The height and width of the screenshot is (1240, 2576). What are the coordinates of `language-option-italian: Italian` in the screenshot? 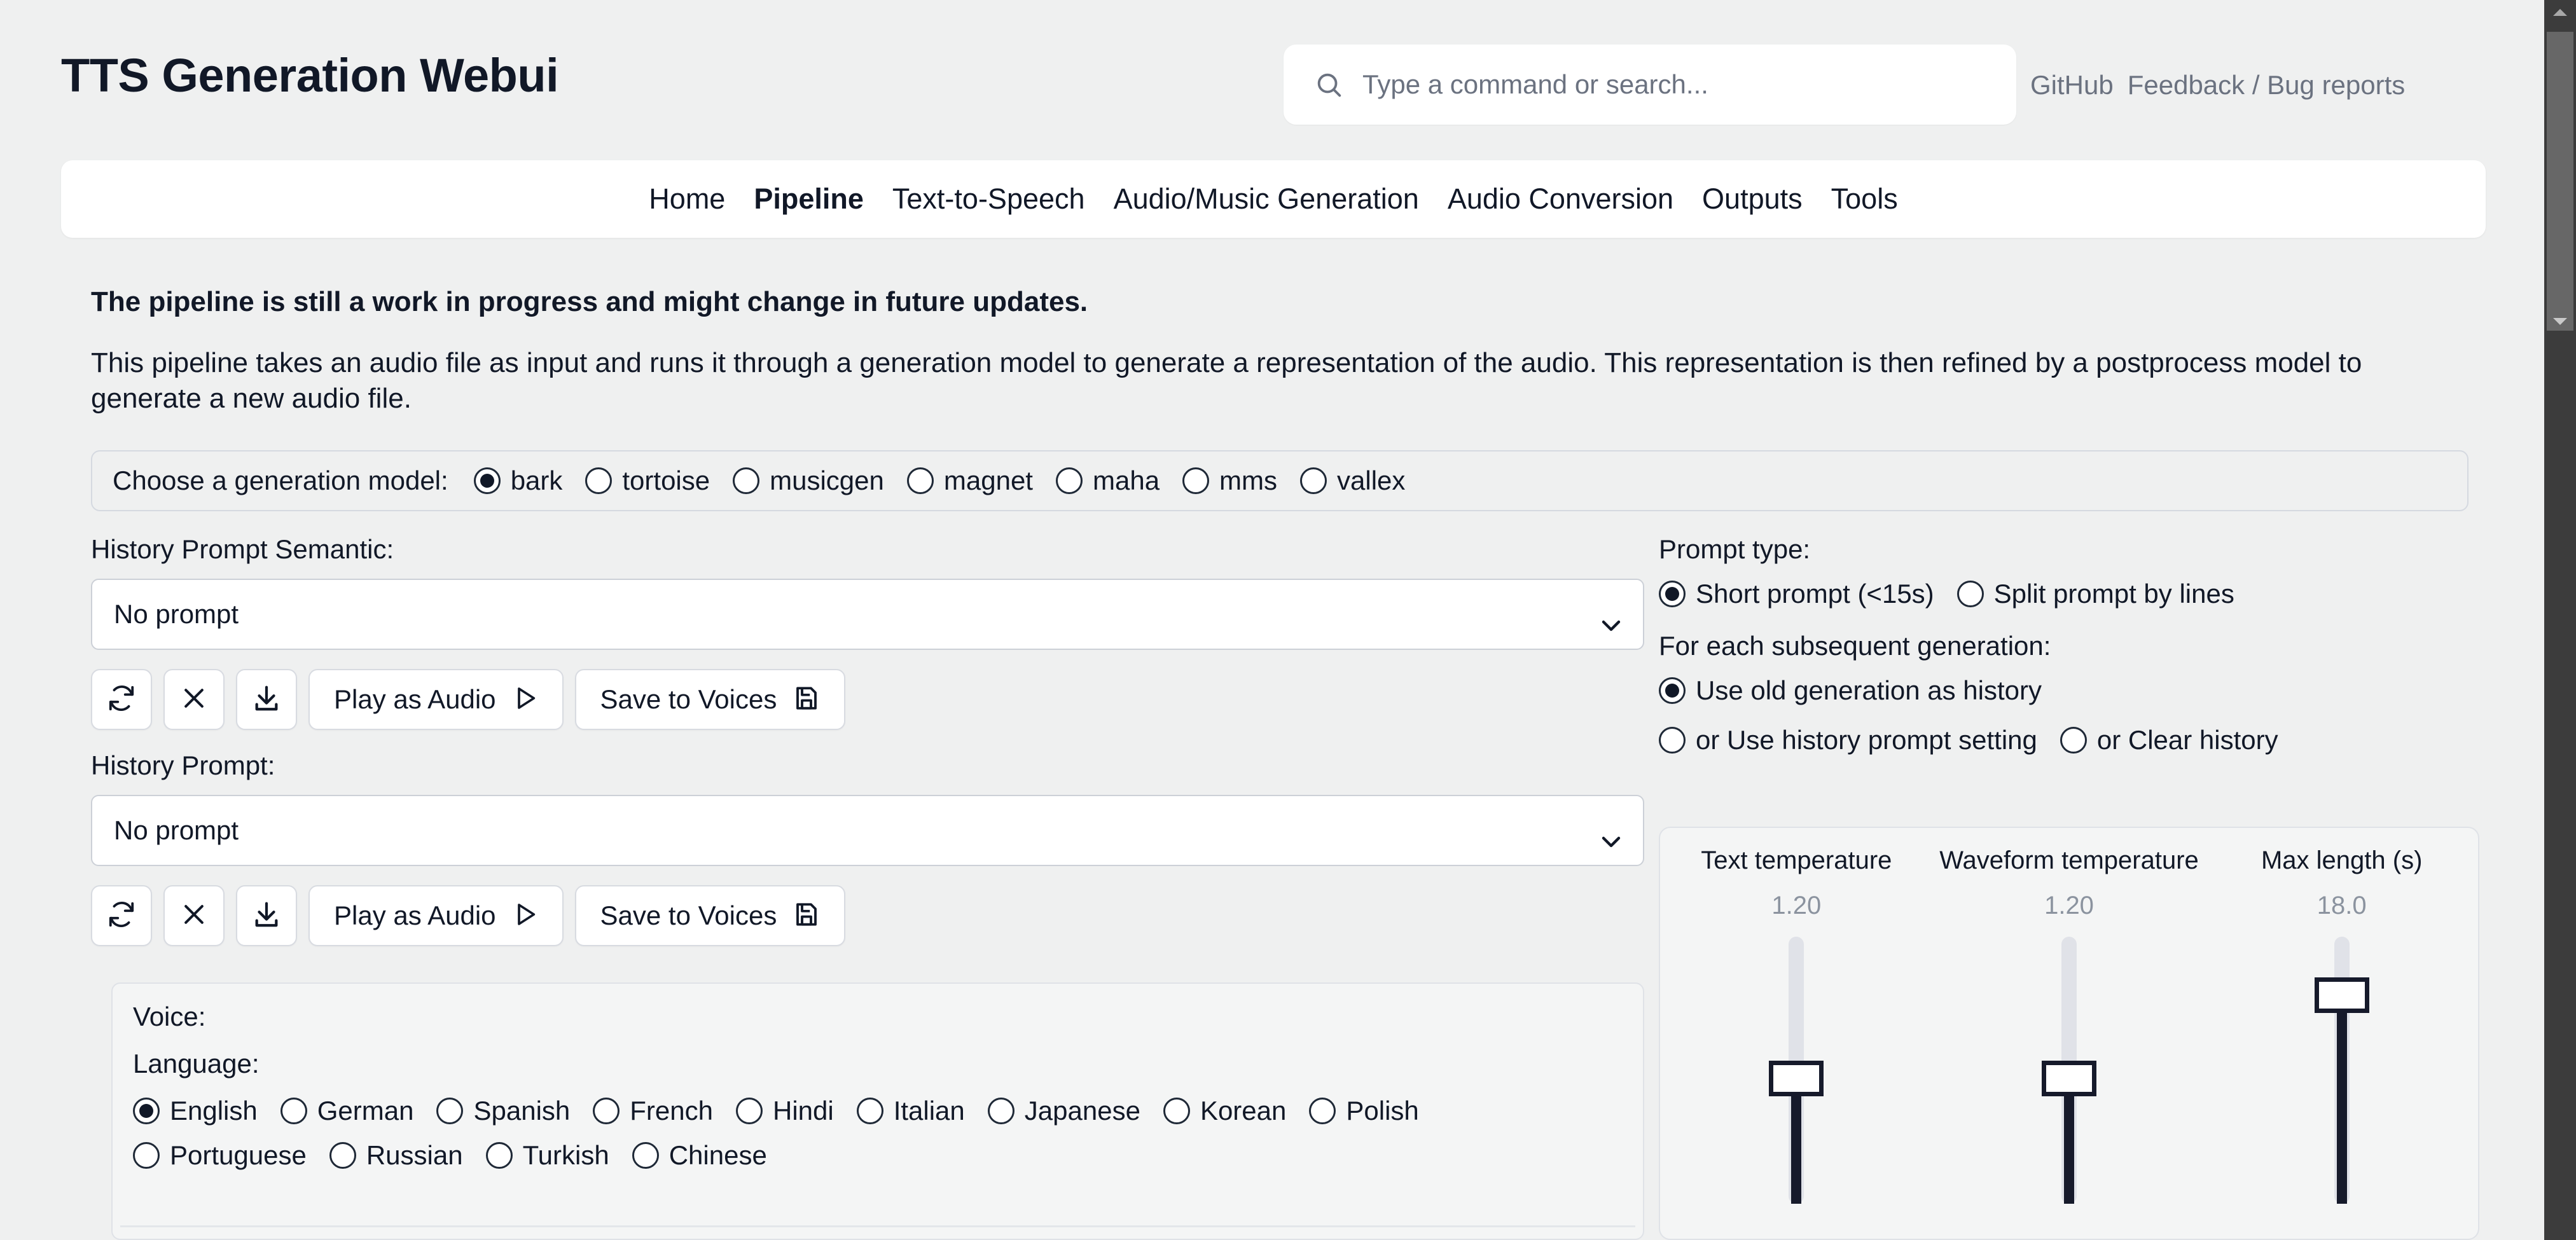 It's located at (910, 1111).